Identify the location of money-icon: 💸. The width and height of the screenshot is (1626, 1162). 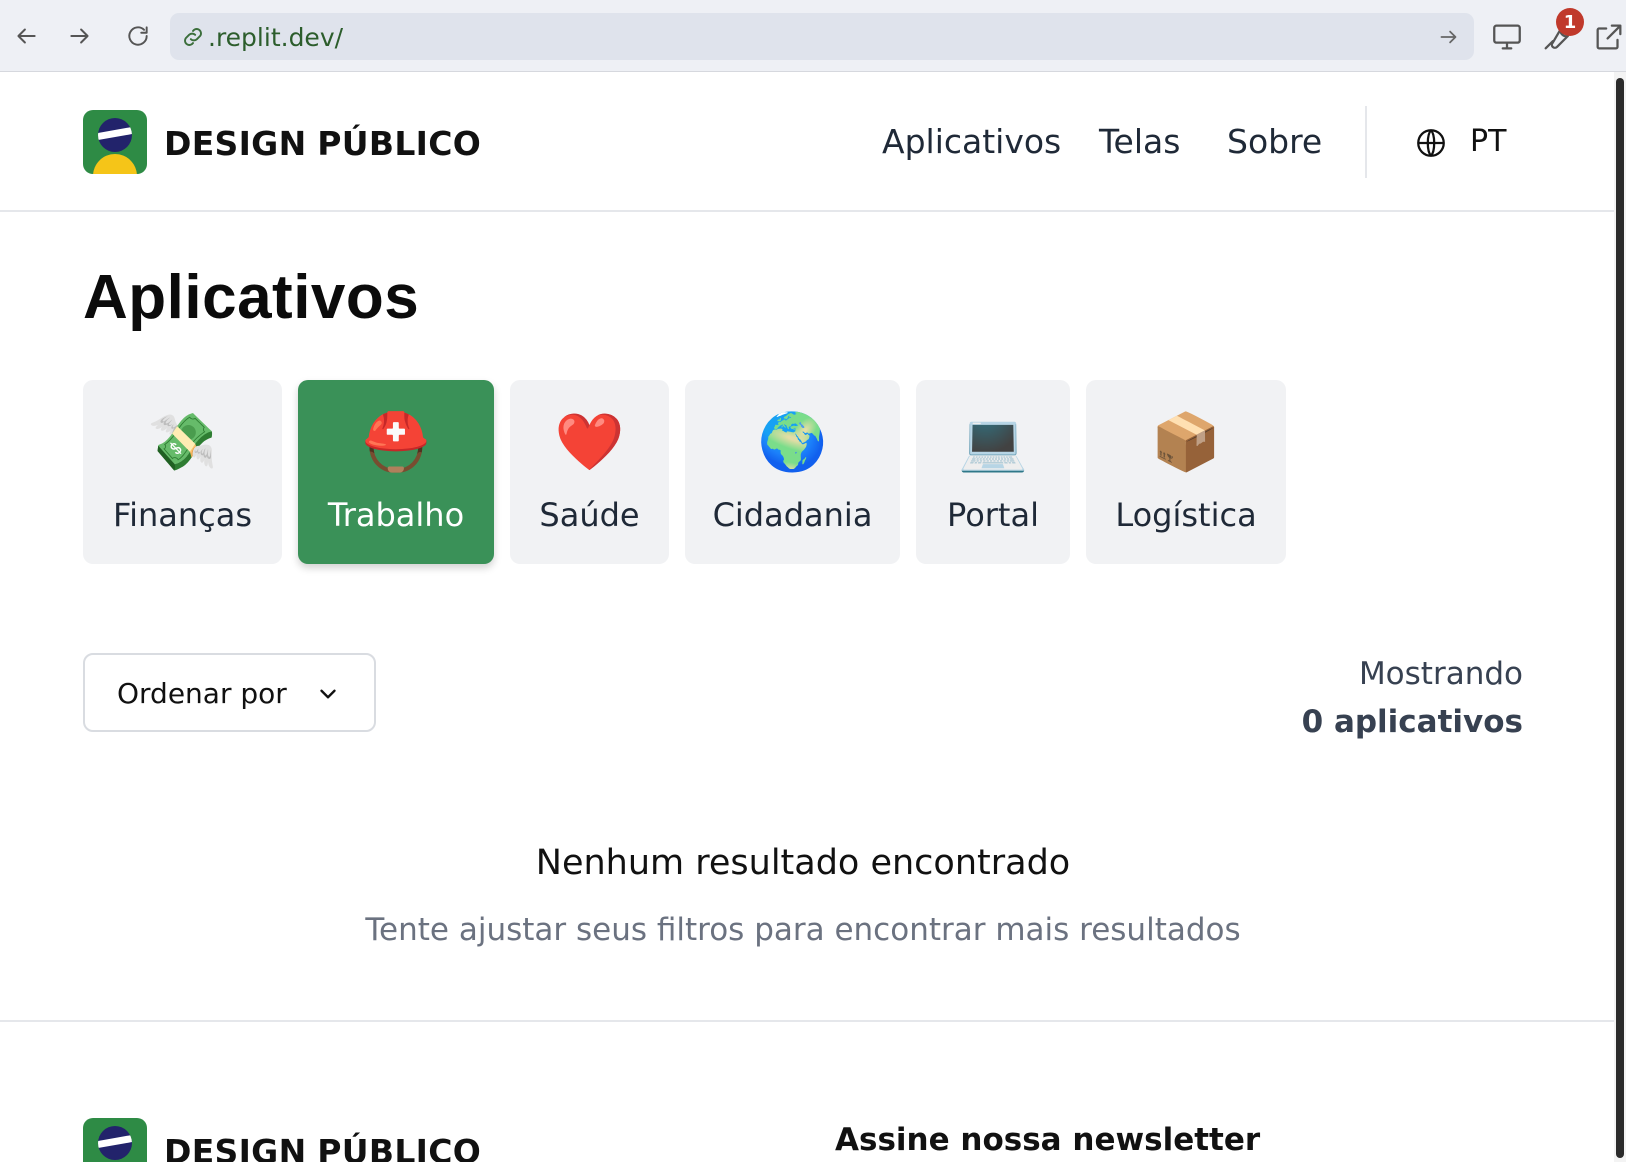
(182, 441).